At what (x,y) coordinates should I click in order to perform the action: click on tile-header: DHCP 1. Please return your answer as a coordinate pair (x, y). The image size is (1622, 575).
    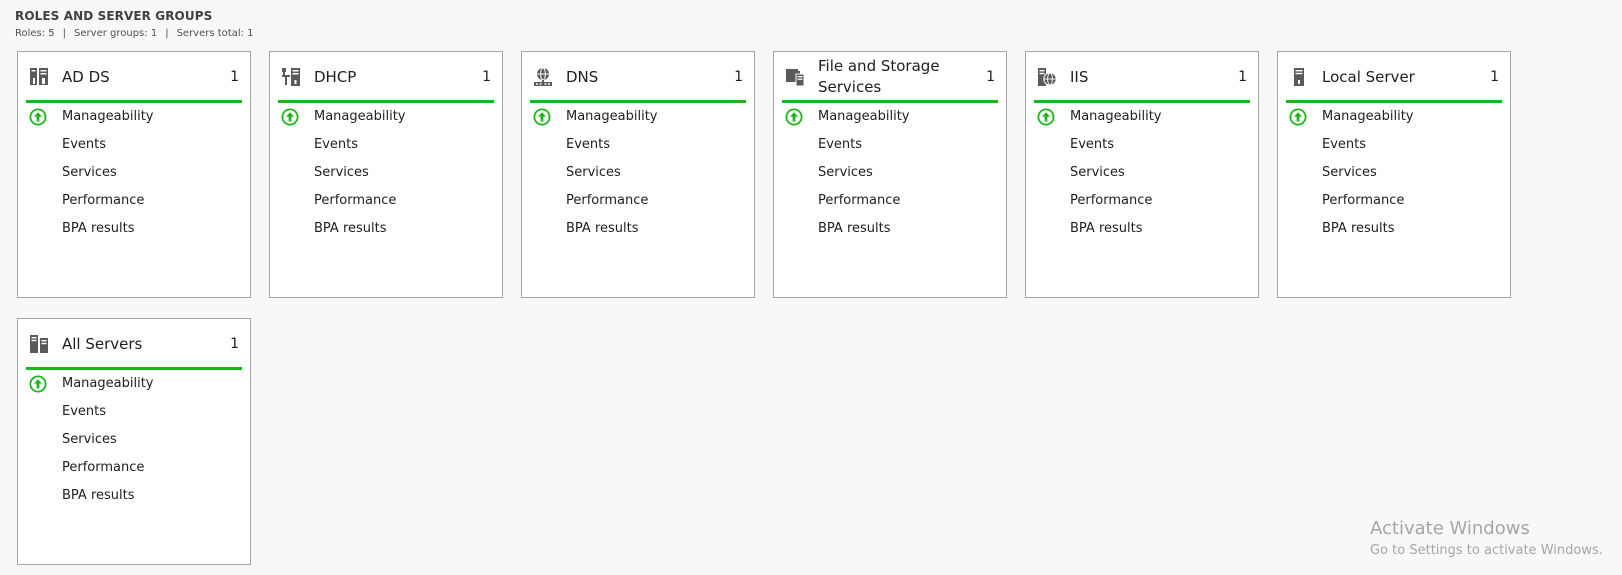
    Looking at the image, I should click on (386, 78).